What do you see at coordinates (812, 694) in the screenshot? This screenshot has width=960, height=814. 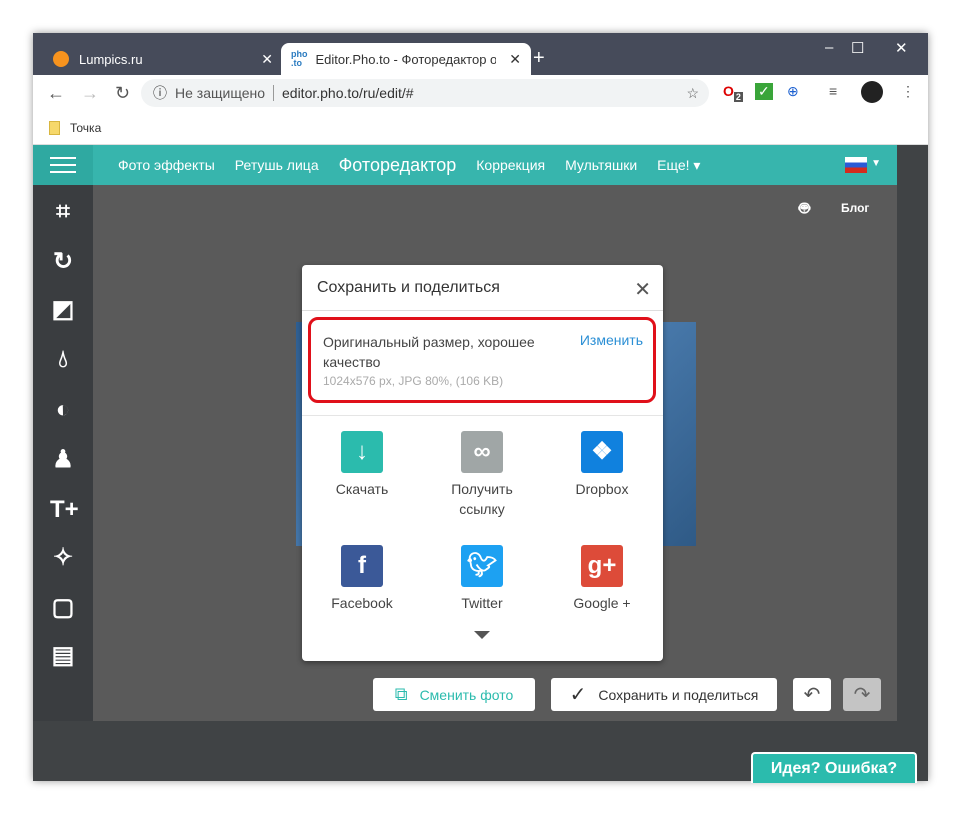 I see `undo-button: ↶` at bounding box center [812, 694].